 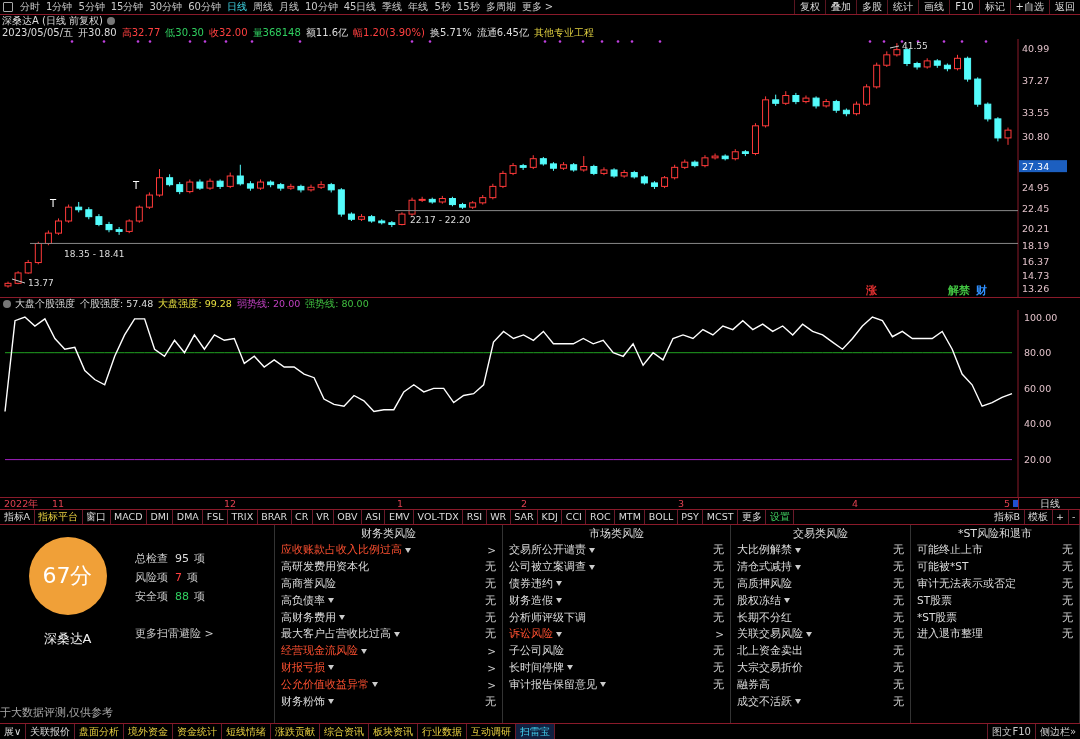 I want to click on bottom-tab: 境外资金, so click(x=149, y=731).